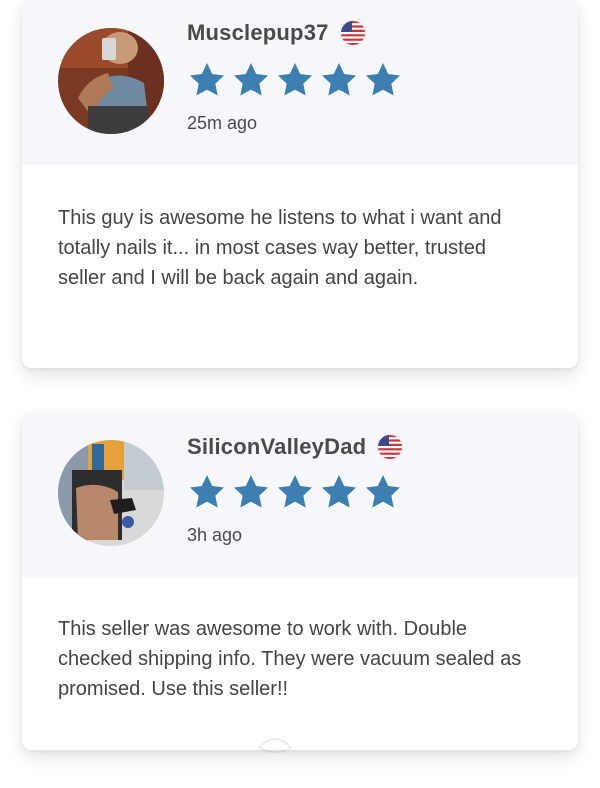  Describe the element at coordinates (276, 447) in the screenshot. I see `reviewer-name: SiliconValleyDad` at that location.